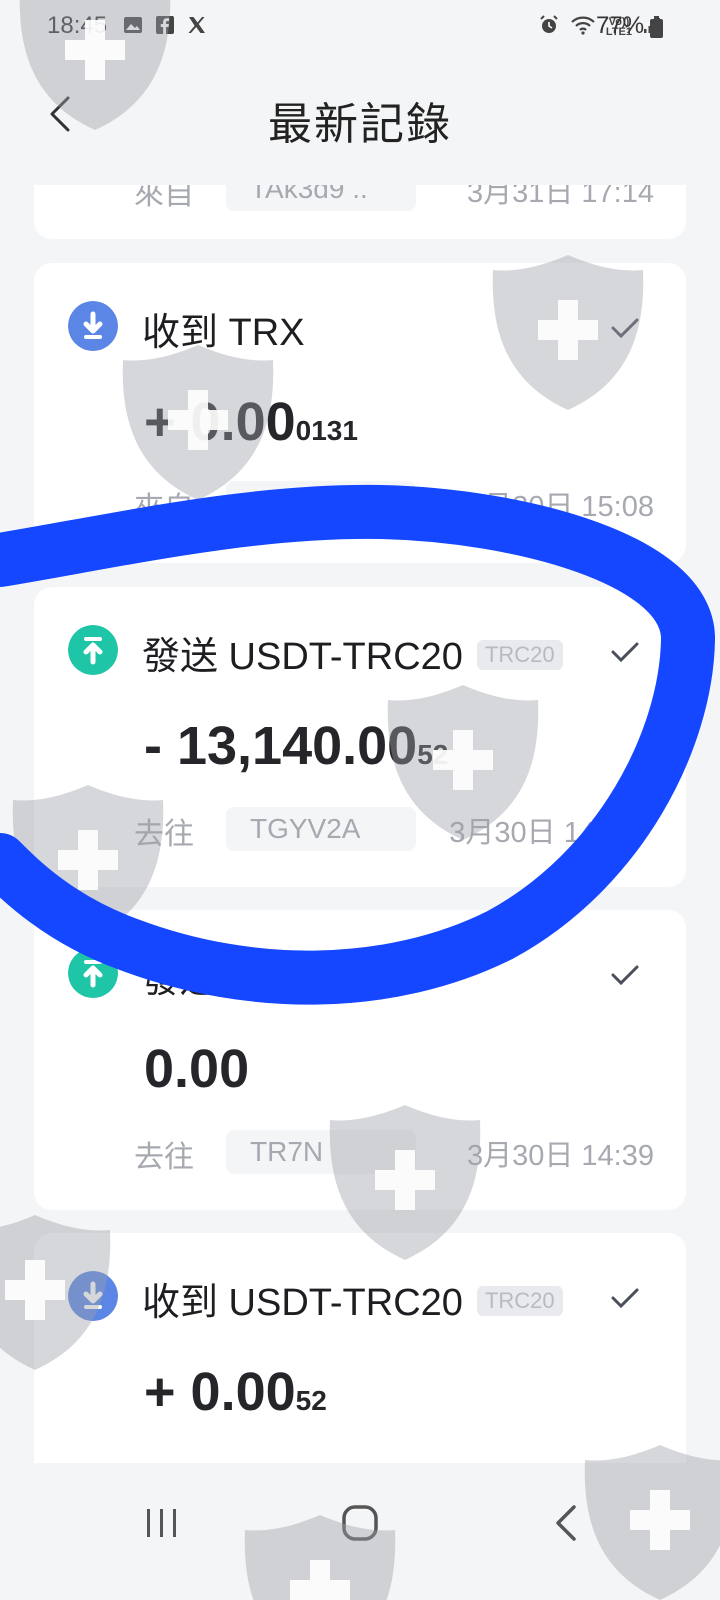 Image resolution: width=720 pixels, height=1600 pixels. Describe the element at coordinates (560, 507) in the screenshot. I see `tx-time: 3月30日 15:08` at that location.